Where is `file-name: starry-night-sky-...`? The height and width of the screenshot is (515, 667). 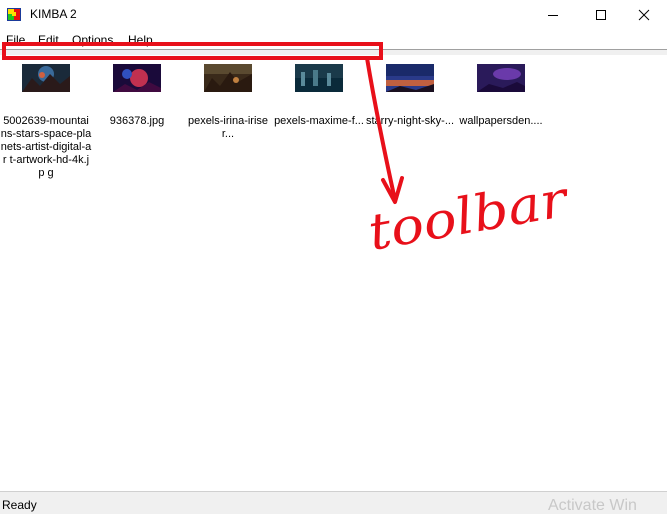 file-name: starry-night-sky-... is located at coordinates (409, 121).